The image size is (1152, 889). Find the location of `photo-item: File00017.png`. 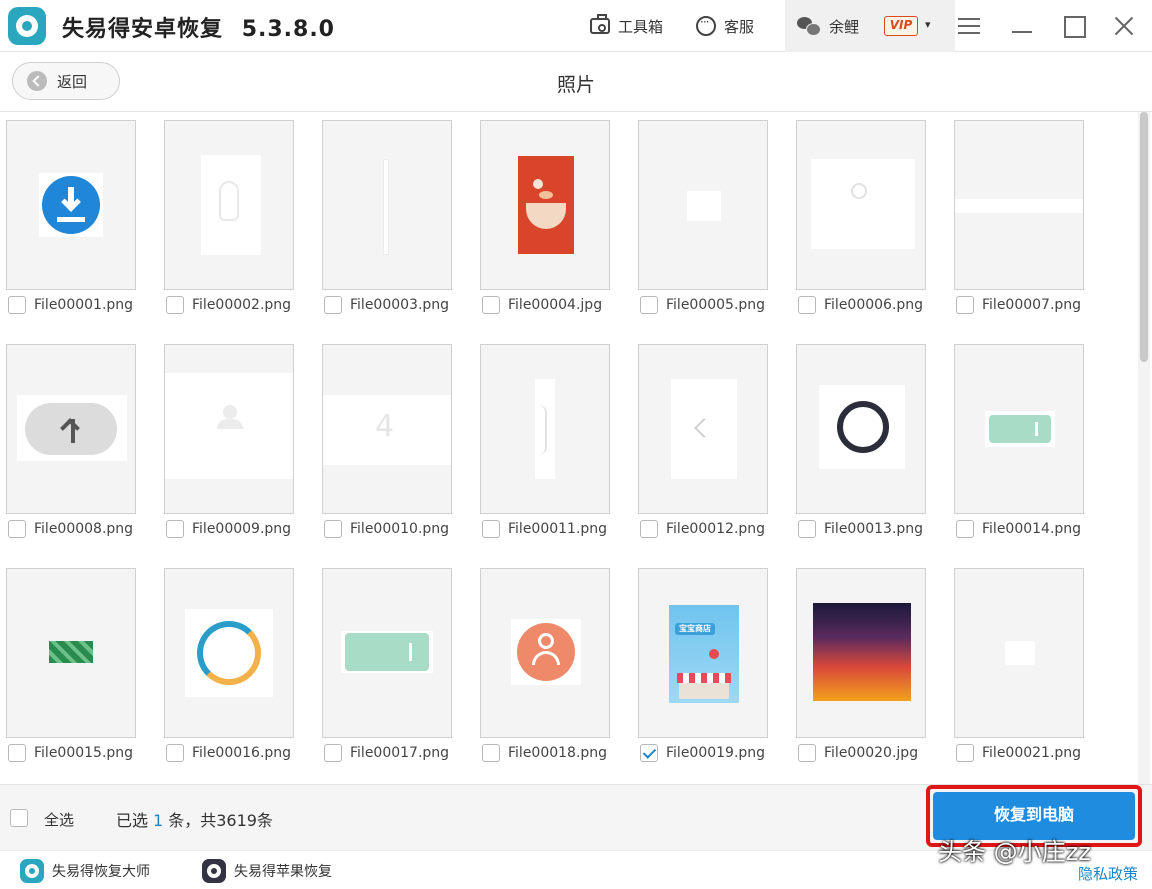

photo-item: File00017.png is located at coordinates (395, 672).